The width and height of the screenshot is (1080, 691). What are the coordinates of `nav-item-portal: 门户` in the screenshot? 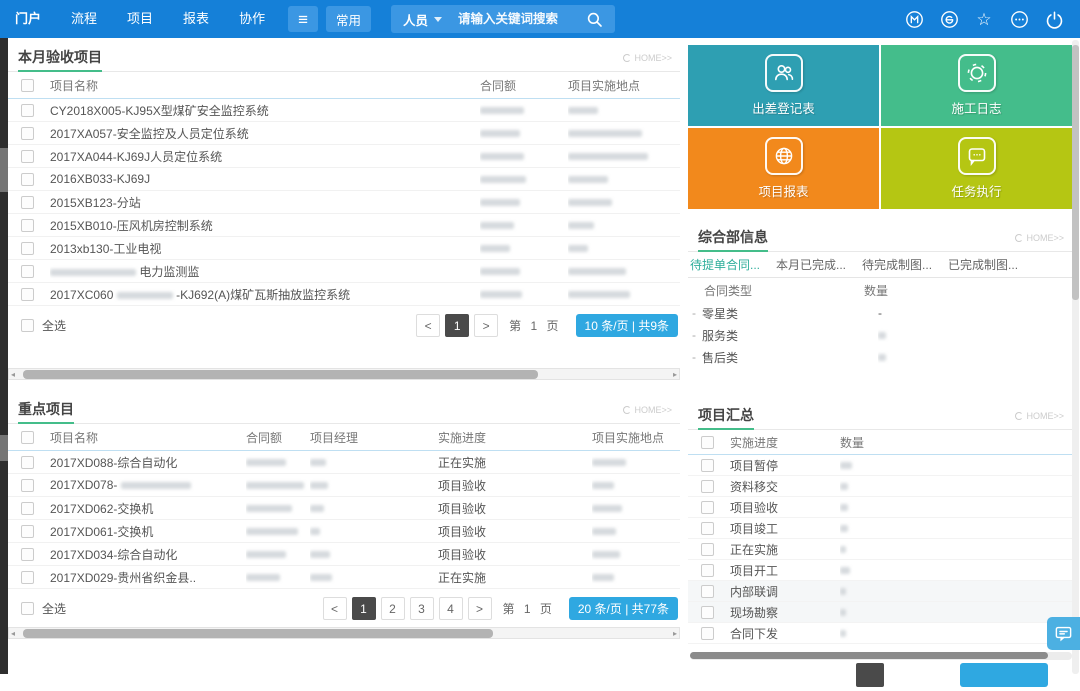 It's located at (28, 19).